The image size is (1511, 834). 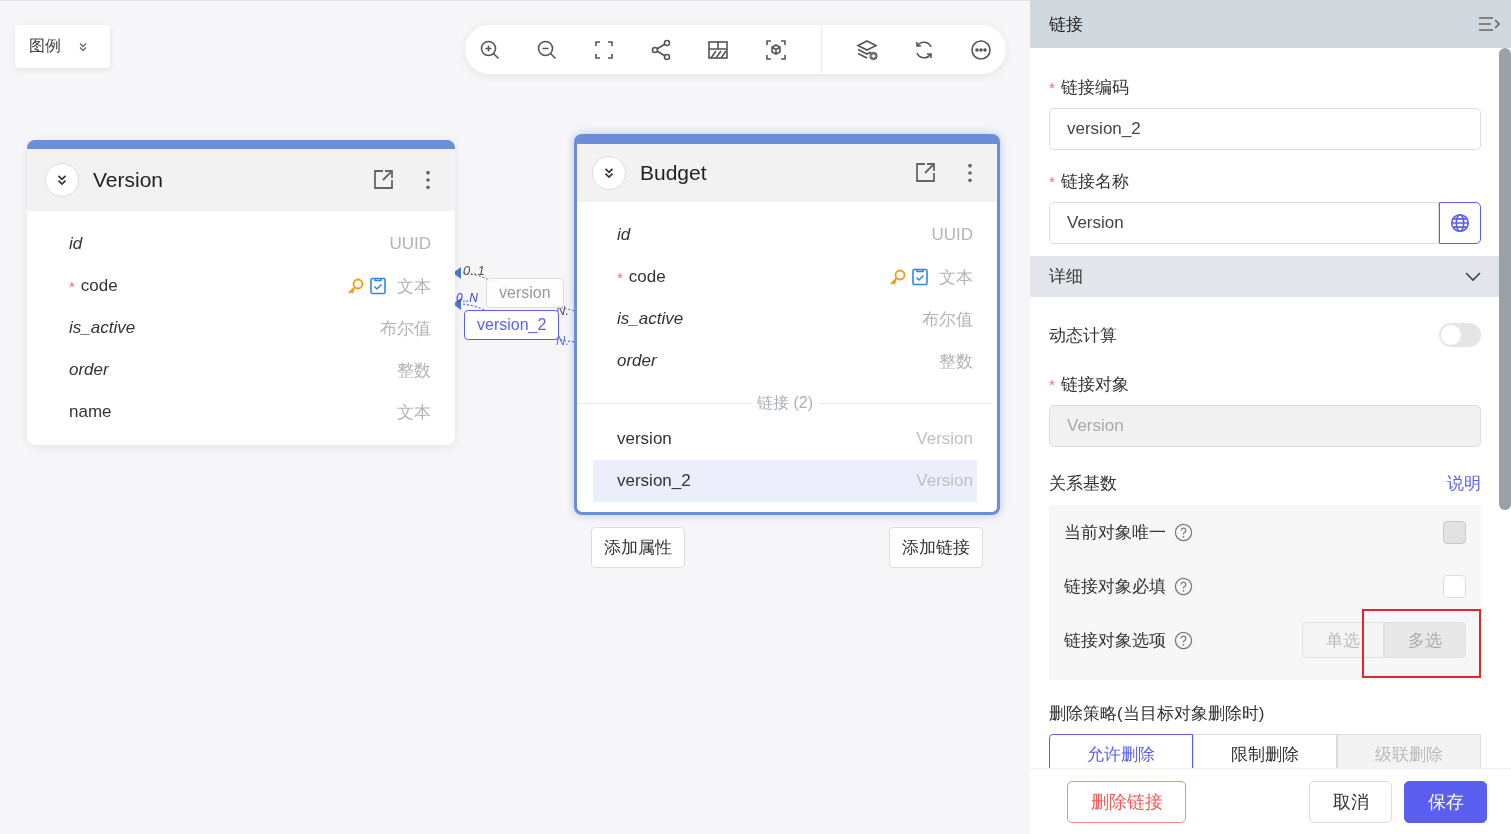 What do you see at coordinates (785, 481) in the screenshot?
I see `link-row: version_2 Version` at bounding box center [785, 481].